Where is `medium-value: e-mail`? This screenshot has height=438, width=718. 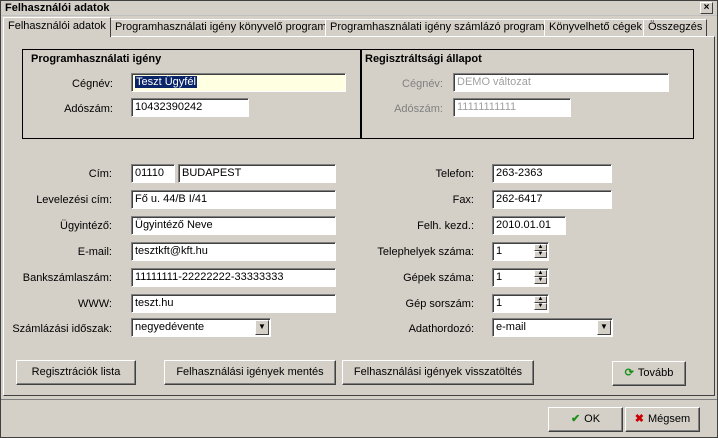
medium-value: e-mail is located at coordinates (511, 327).